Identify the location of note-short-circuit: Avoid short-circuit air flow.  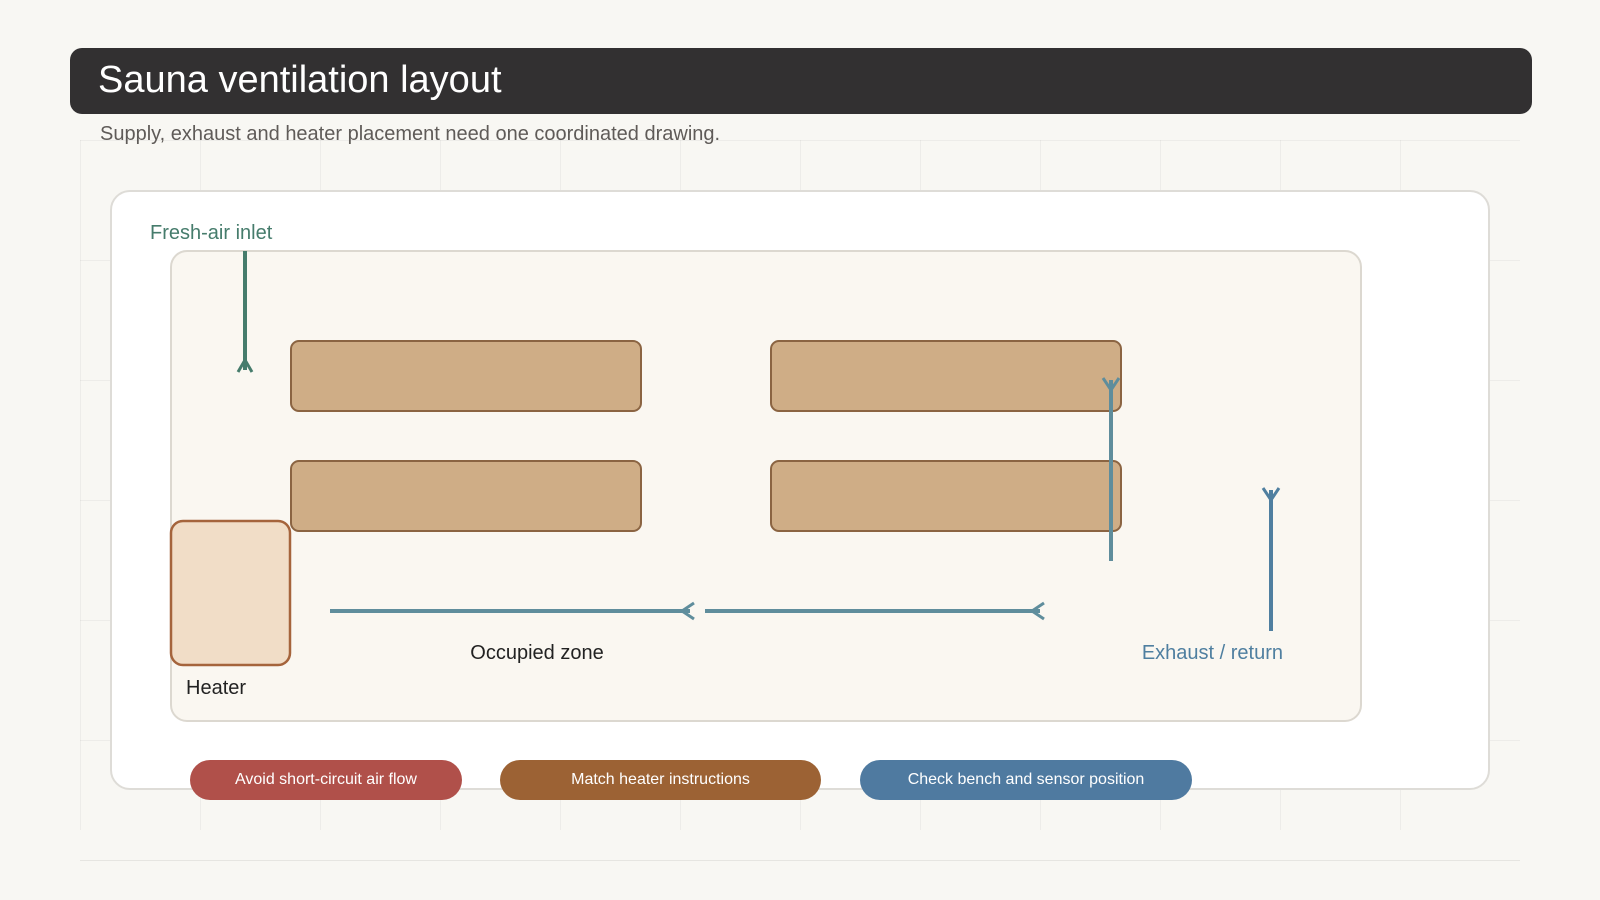
(326, 780).